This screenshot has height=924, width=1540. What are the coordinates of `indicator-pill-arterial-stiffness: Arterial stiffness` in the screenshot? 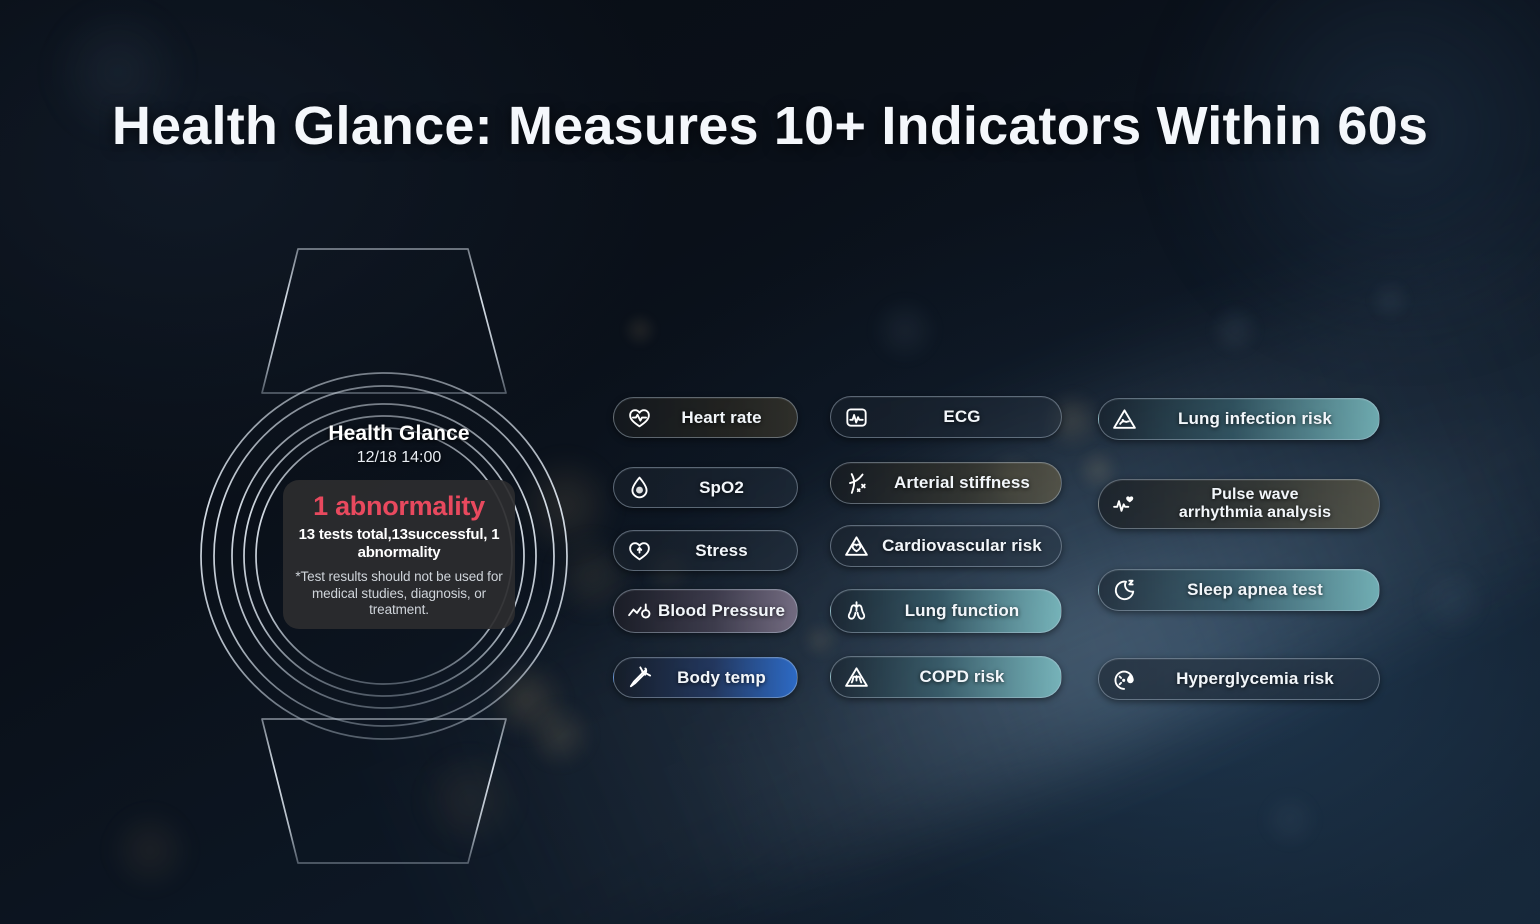 It's located at (946, 483).